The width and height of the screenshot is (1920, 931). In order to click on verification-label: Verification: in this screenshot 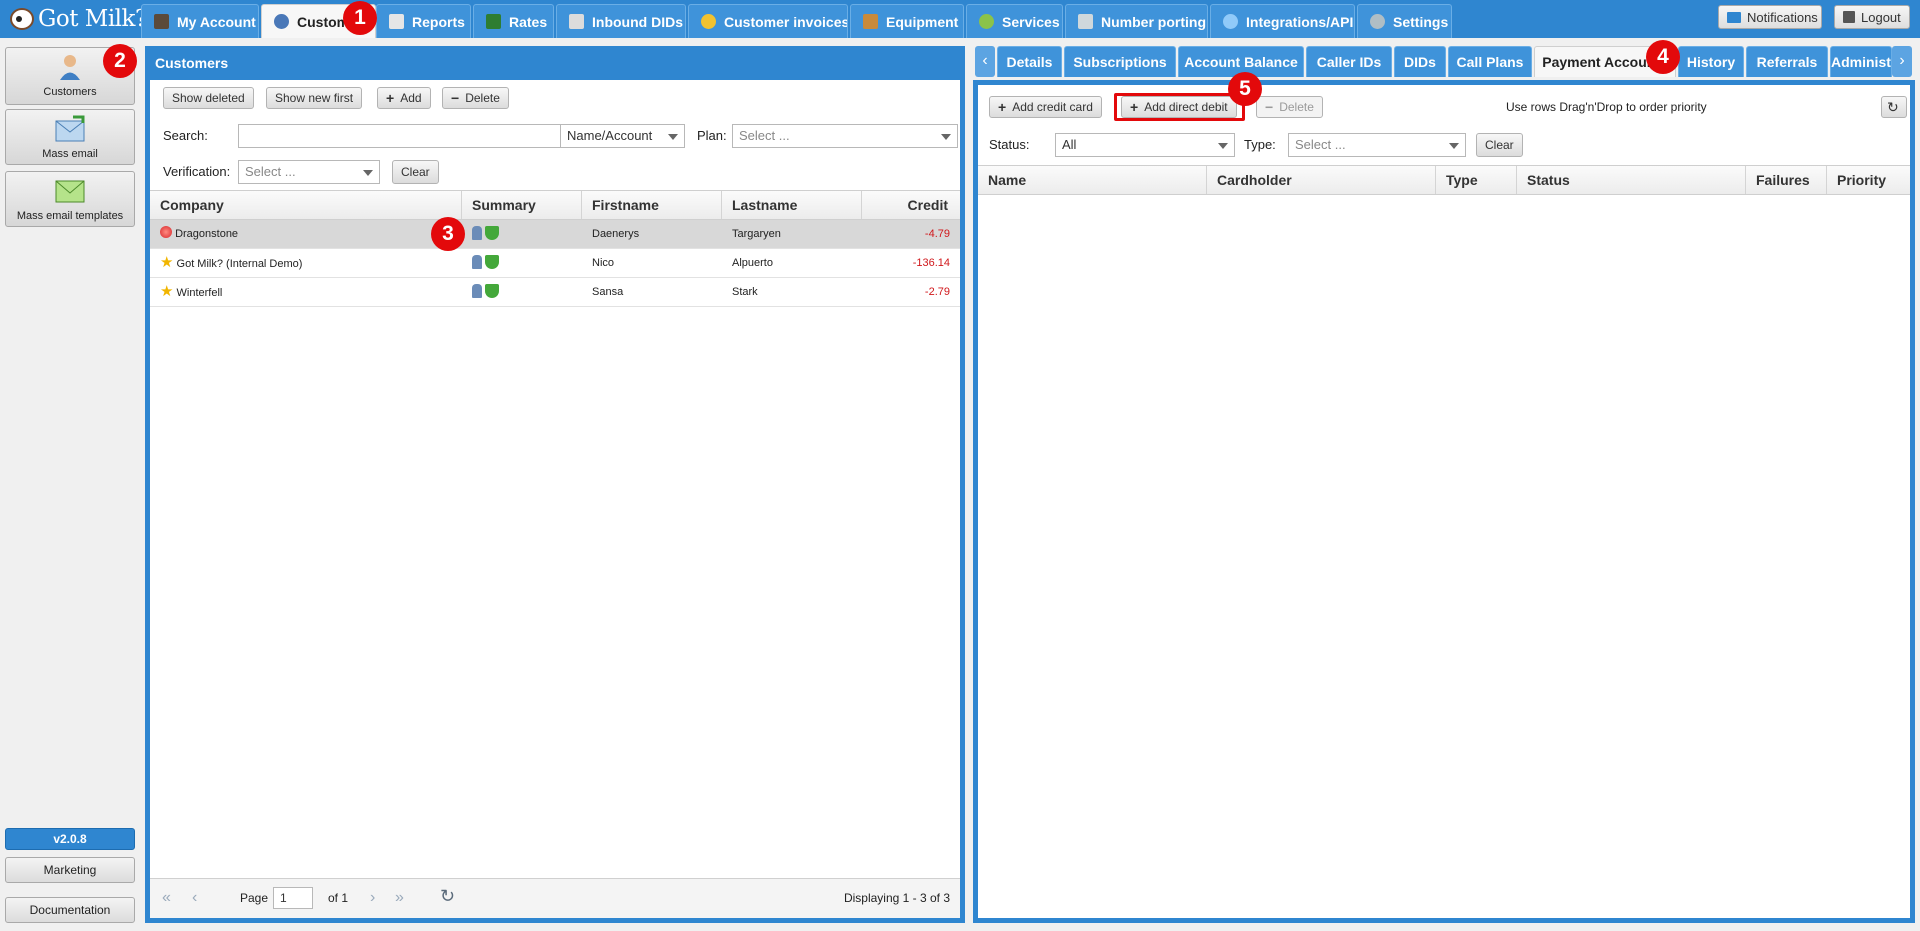, I will do `click(197, 171)`.